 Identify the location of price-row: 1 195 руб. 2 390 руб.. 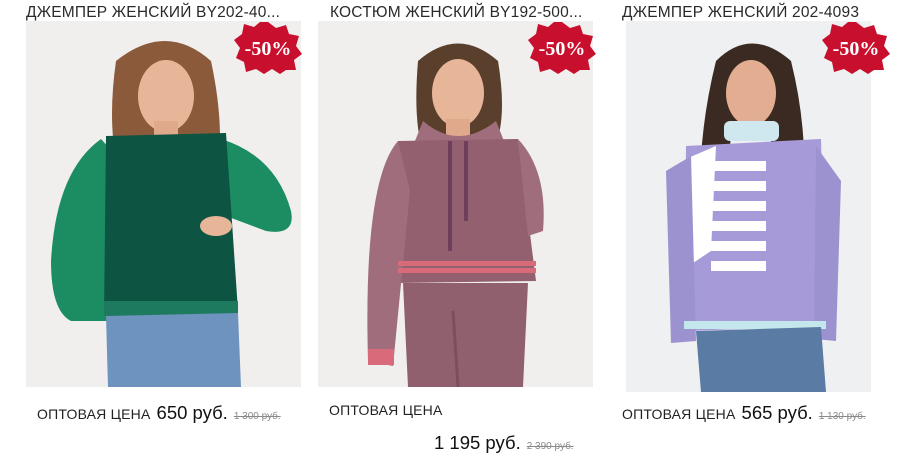
(501, 443).